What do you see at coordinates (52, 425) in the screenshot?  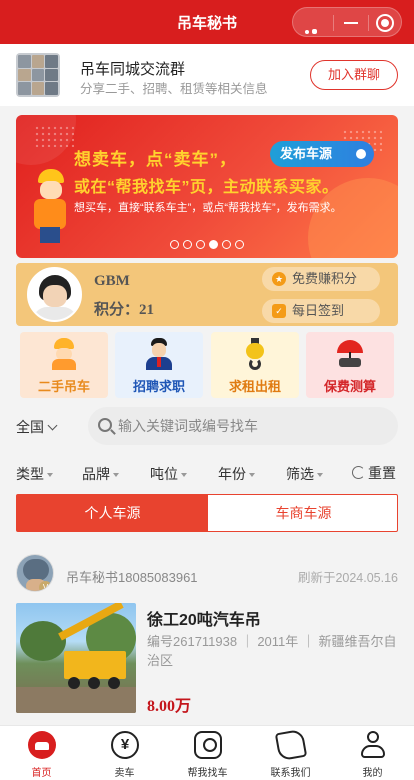 I see `chevron-down-icon` at bounding box center [52, 425].